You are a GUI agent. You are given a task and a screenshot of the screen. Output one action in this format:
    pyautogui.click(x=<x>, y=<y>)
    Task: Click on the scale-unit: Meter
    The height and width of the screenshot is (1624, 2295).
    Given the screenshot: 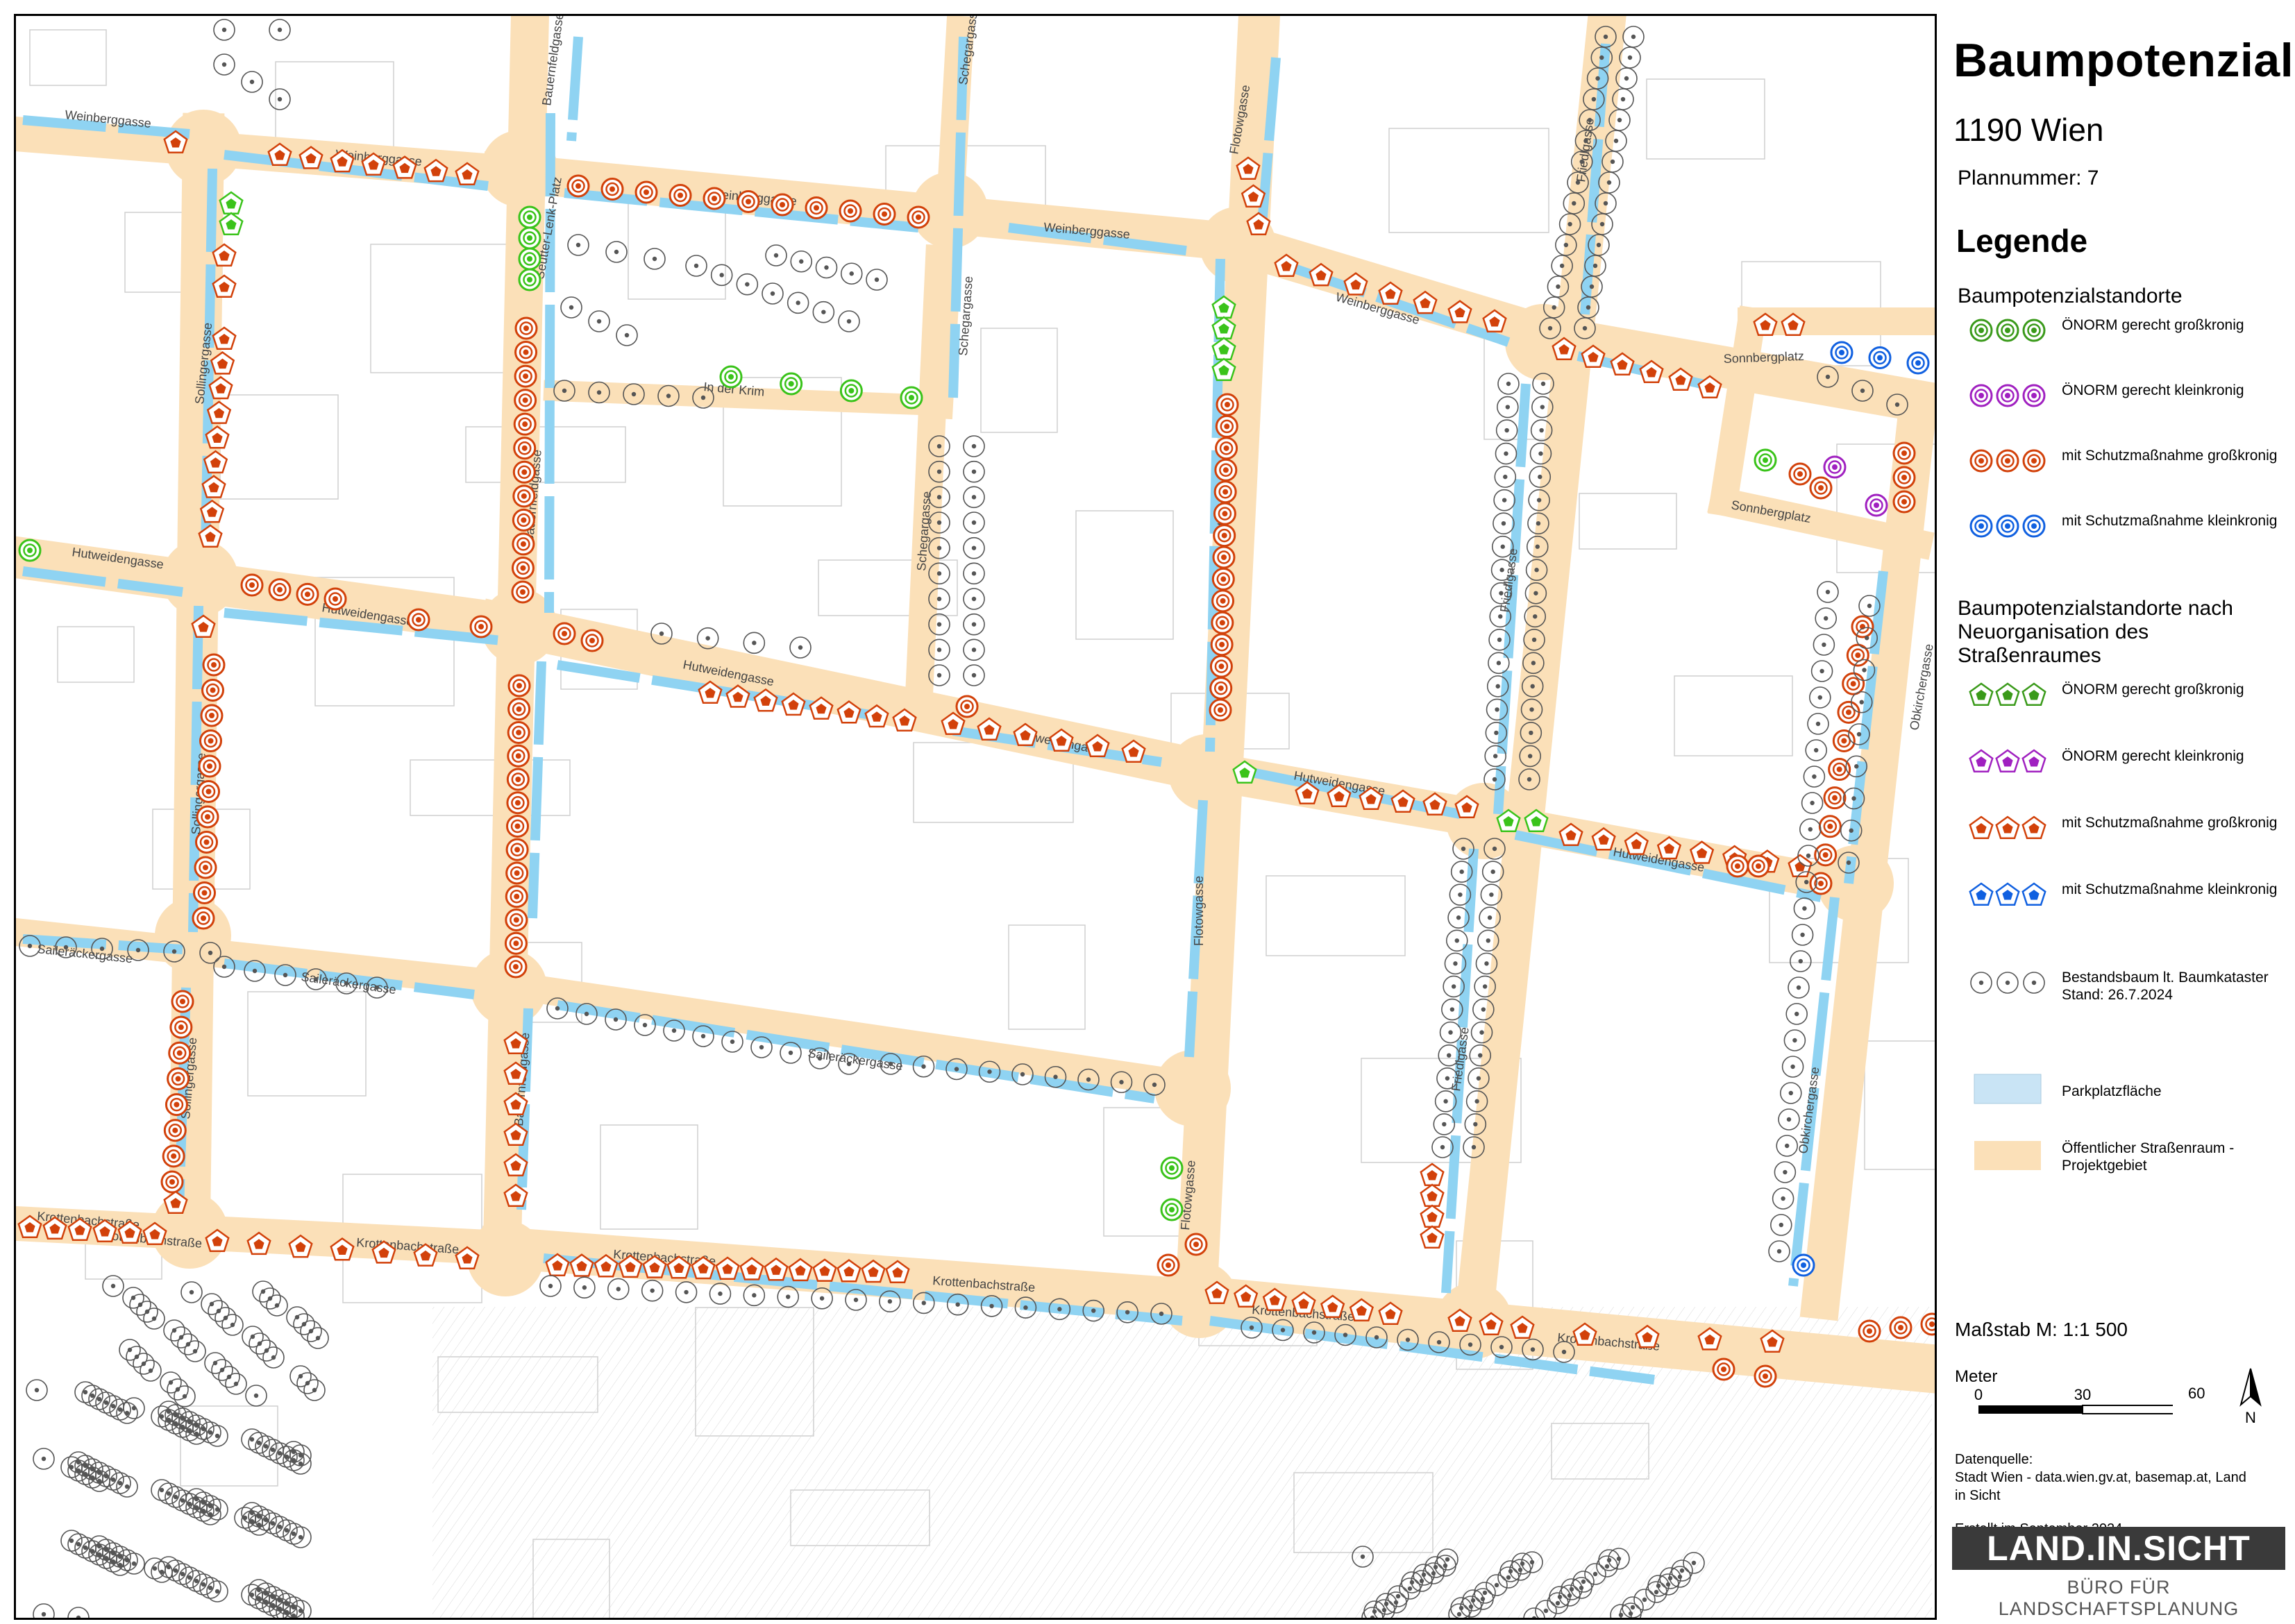 What is the action you would take?
    pyautogui.click(x=1977, y=1376)
    